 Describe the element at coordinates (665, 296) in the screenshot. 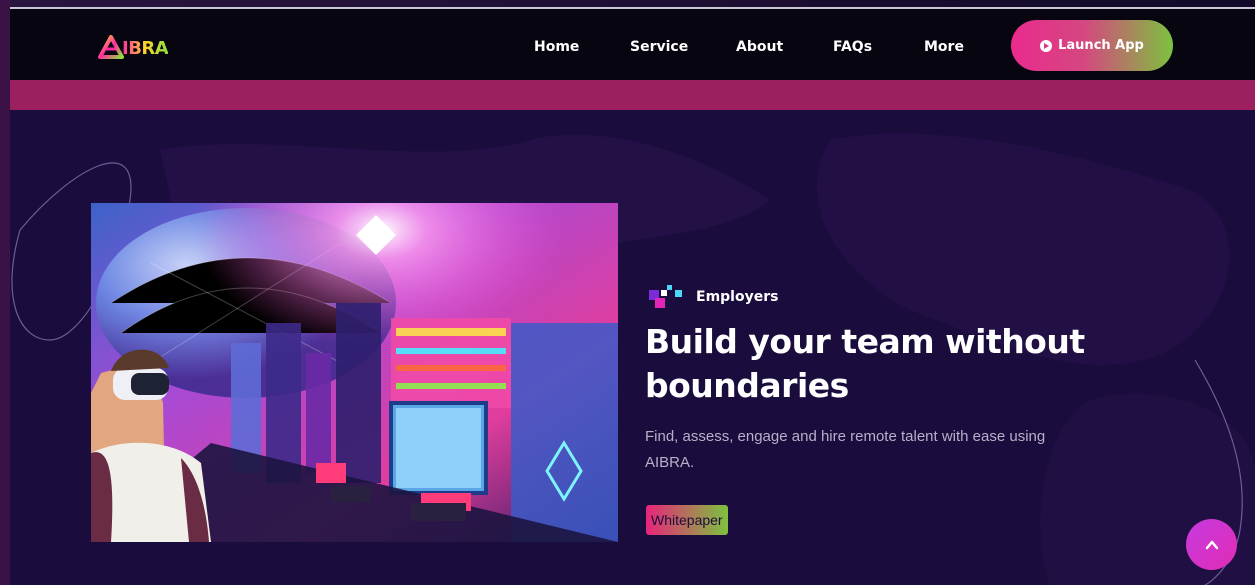

I see `pixel-squares-icon` at that location.